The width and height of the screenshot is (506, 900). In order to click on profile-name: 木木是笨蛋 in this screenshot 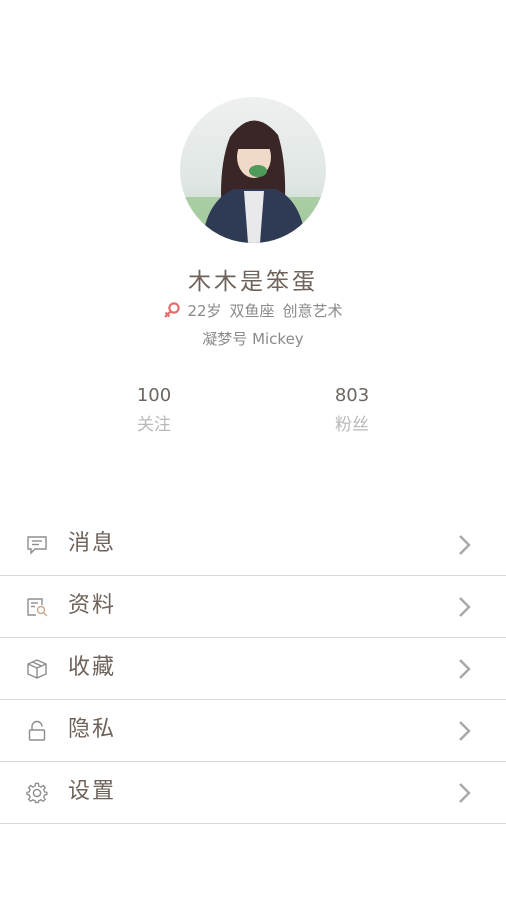, I will do `click(253, 282)`.